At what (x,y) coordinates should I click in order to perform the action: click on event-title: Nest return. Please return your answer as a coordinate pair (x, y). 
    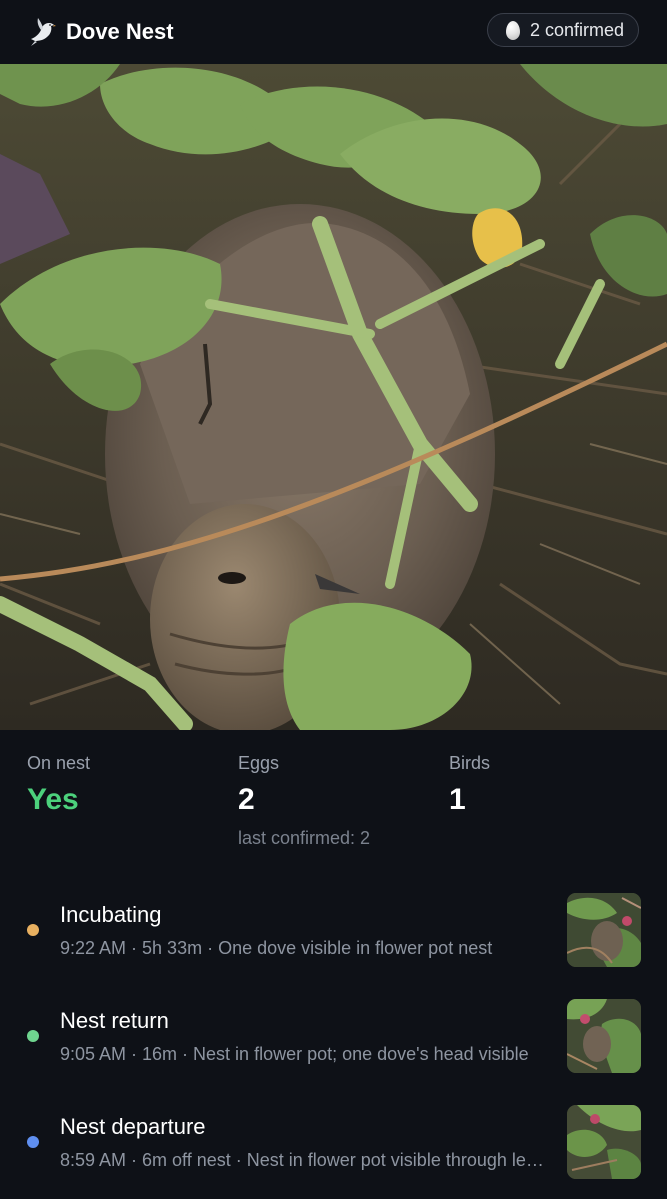
    Looking at the image, I should click on (114, 1020).